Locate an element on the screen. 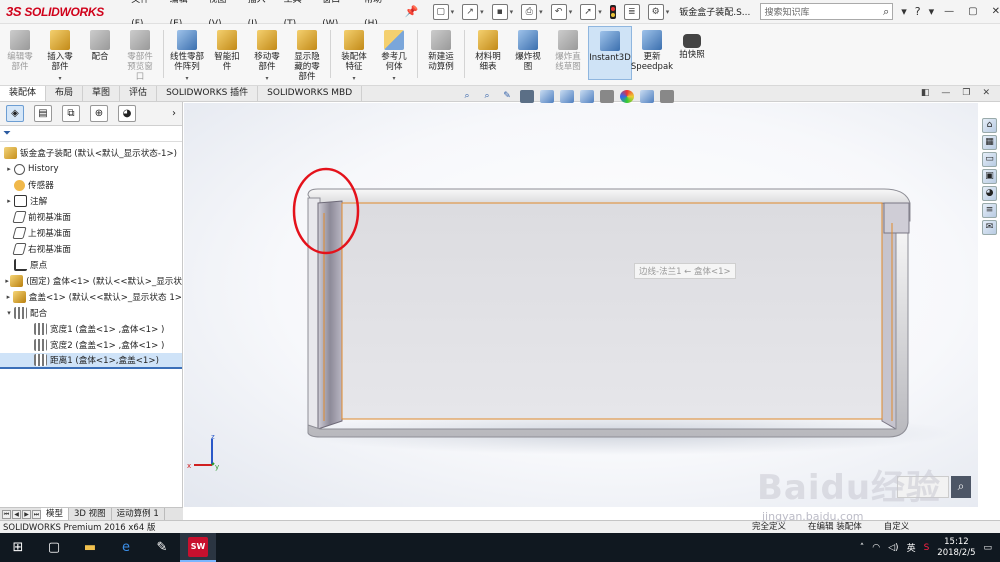 This screenshot has height=562, width=1000. mate-item-selected: 距离1 (盒体<1>,盒盖<1>) is located at coordinates (91, 361).